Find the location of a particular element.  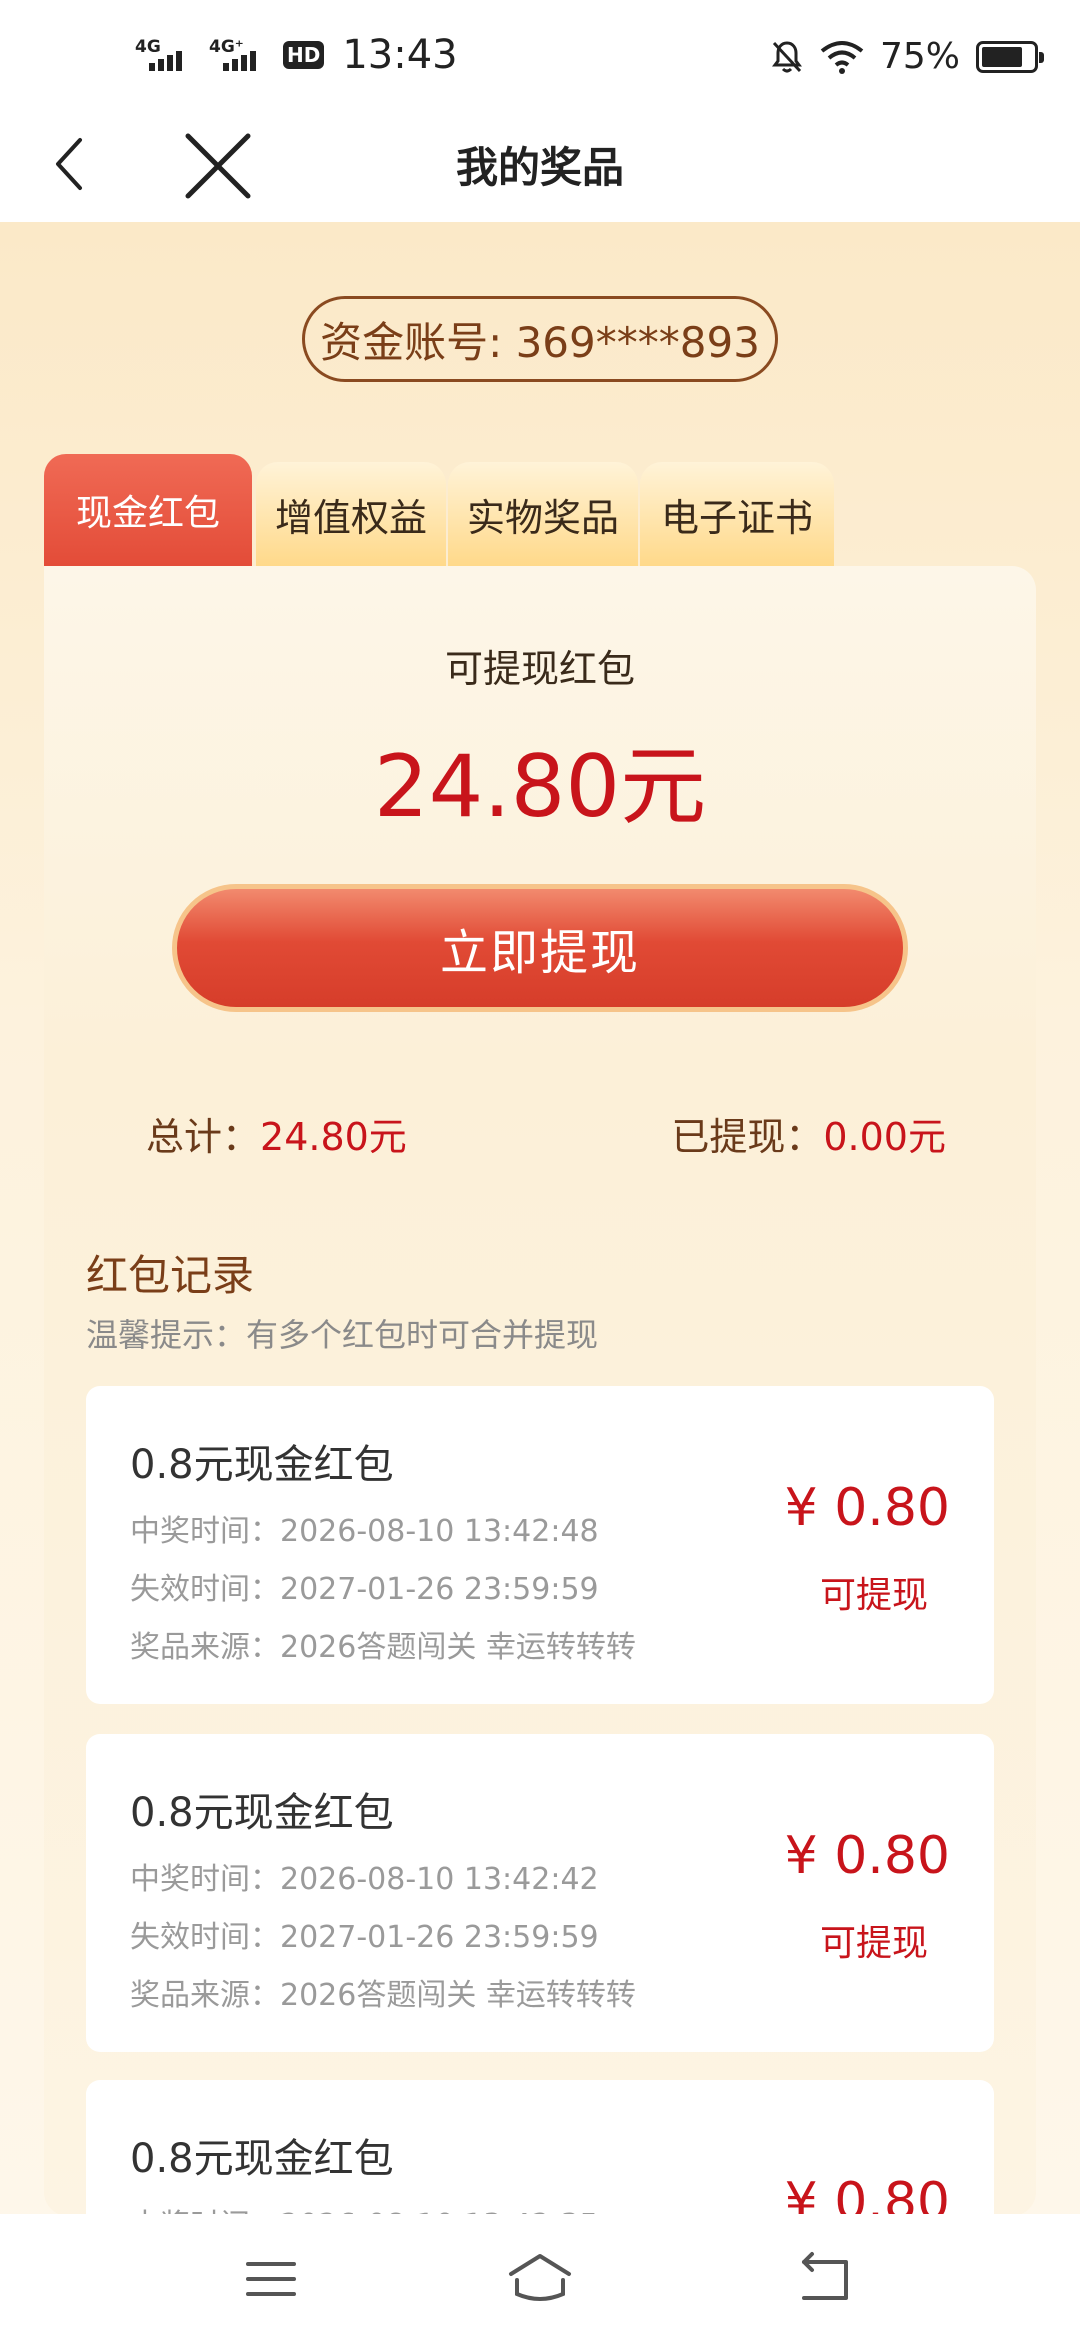

withdrawable-label: 可提现红包 is located at coordinates (539, 669).